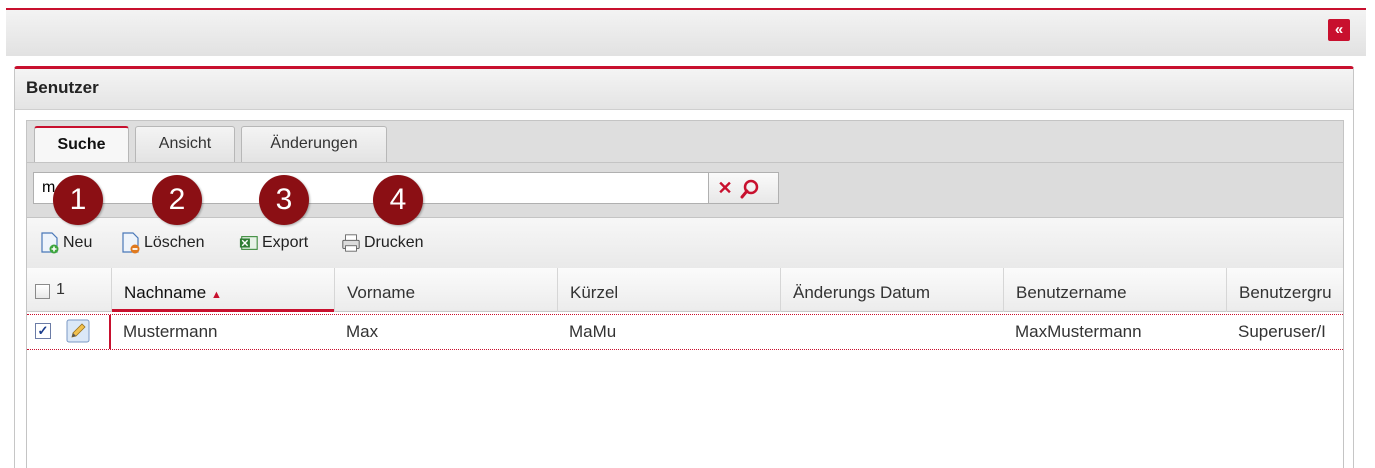 This screenshot has height=468, width=1375. Describe the element at coordinates (43, 331) in the screenshot. I see `row-checkbox: ✓` at that location.